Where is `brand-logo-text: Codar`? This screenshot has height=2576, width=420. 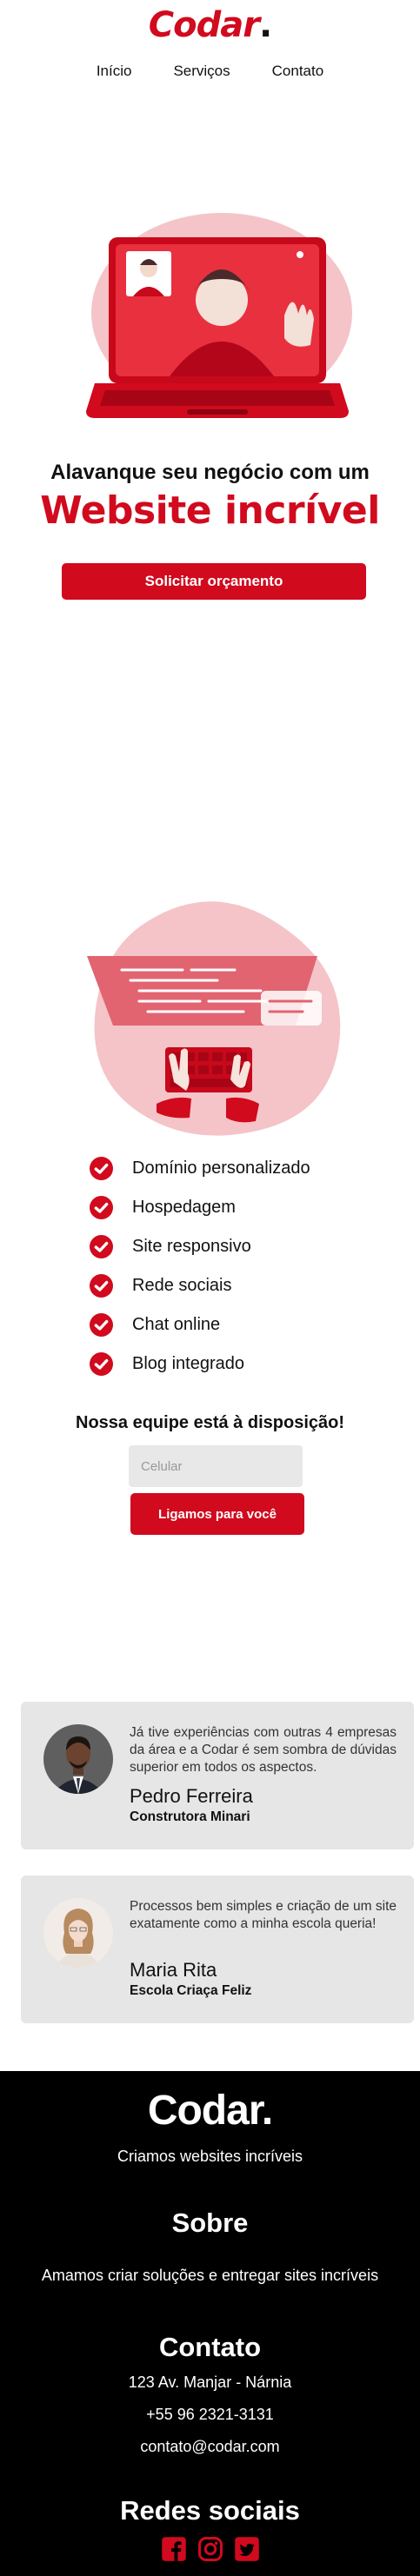
brand-logo-text: Codar is located at coordinates (204, 25).